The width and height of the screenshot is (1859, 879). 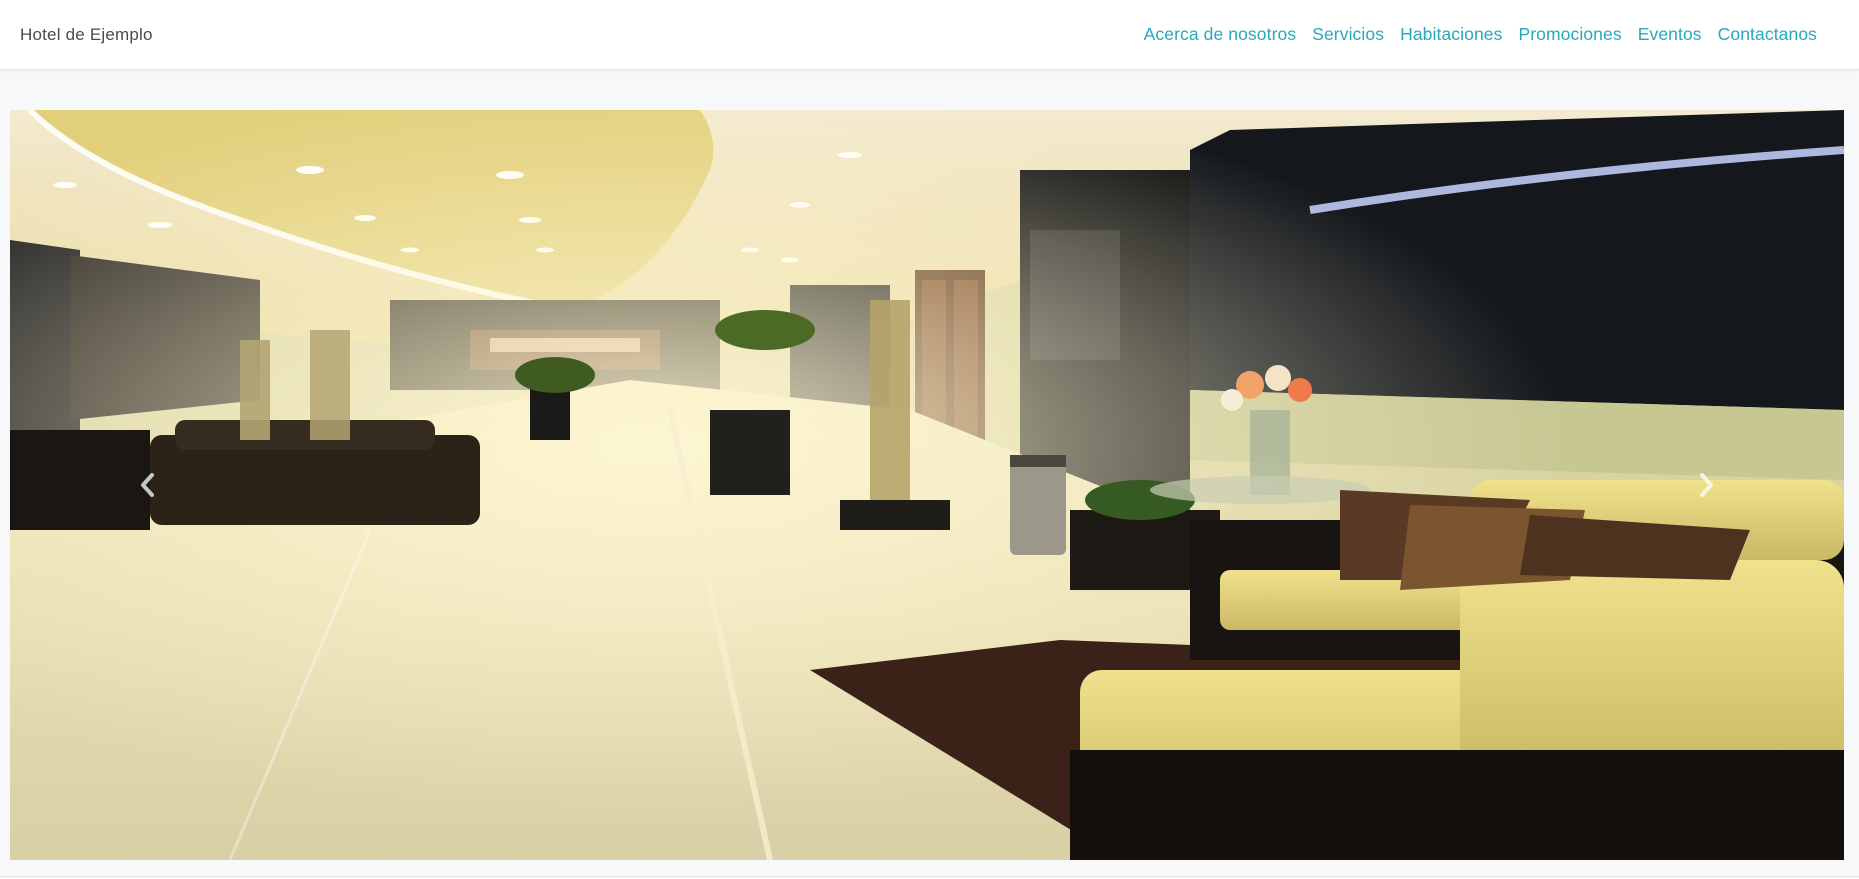 What do you see at coordinates (1670, 34) in the screenshot?
I see `nav-link-events: Eventos` at bounding box center [1670, 34].